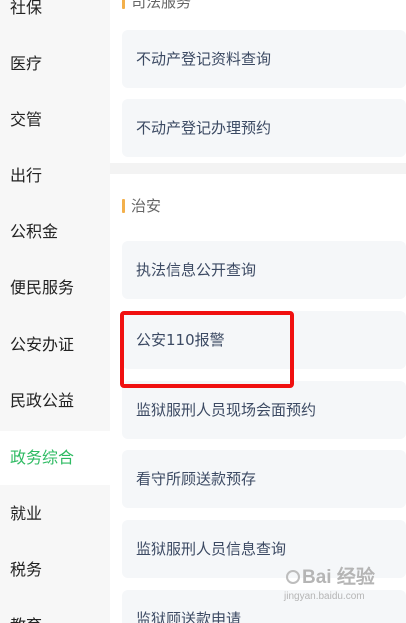 The image size is (406, 623). Describe the element at coordinates (293, 577) in the screenshot. I see `paw-icon` at that location.